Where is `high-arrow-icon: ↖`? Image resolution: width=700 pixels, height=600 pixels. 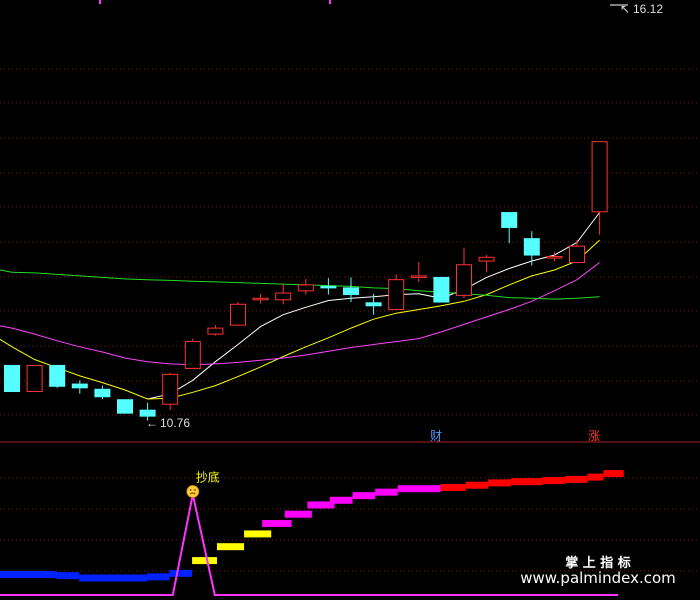
high-arrow-icon: ↖ is located at coordinates (625, 9).